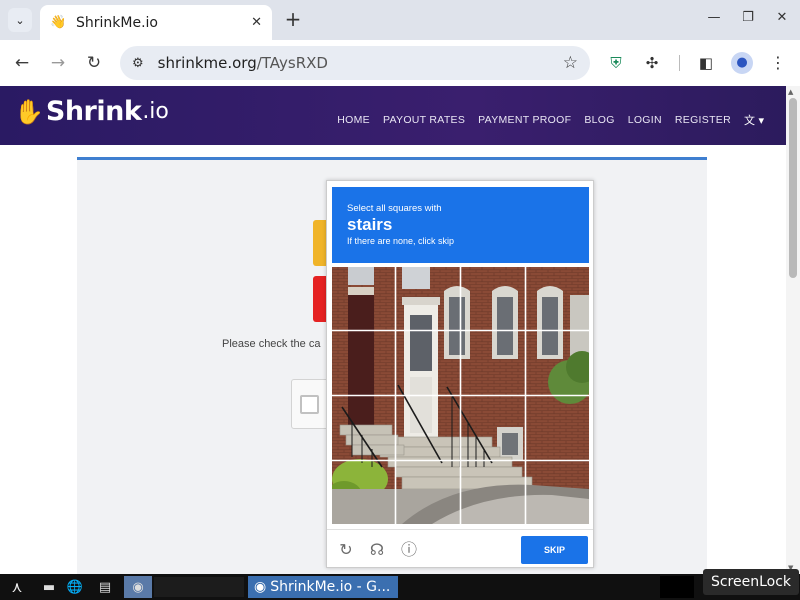 This screenshot has width=800, height=600. I want to click on url-path: /TAysRXD, so click(292, 63).